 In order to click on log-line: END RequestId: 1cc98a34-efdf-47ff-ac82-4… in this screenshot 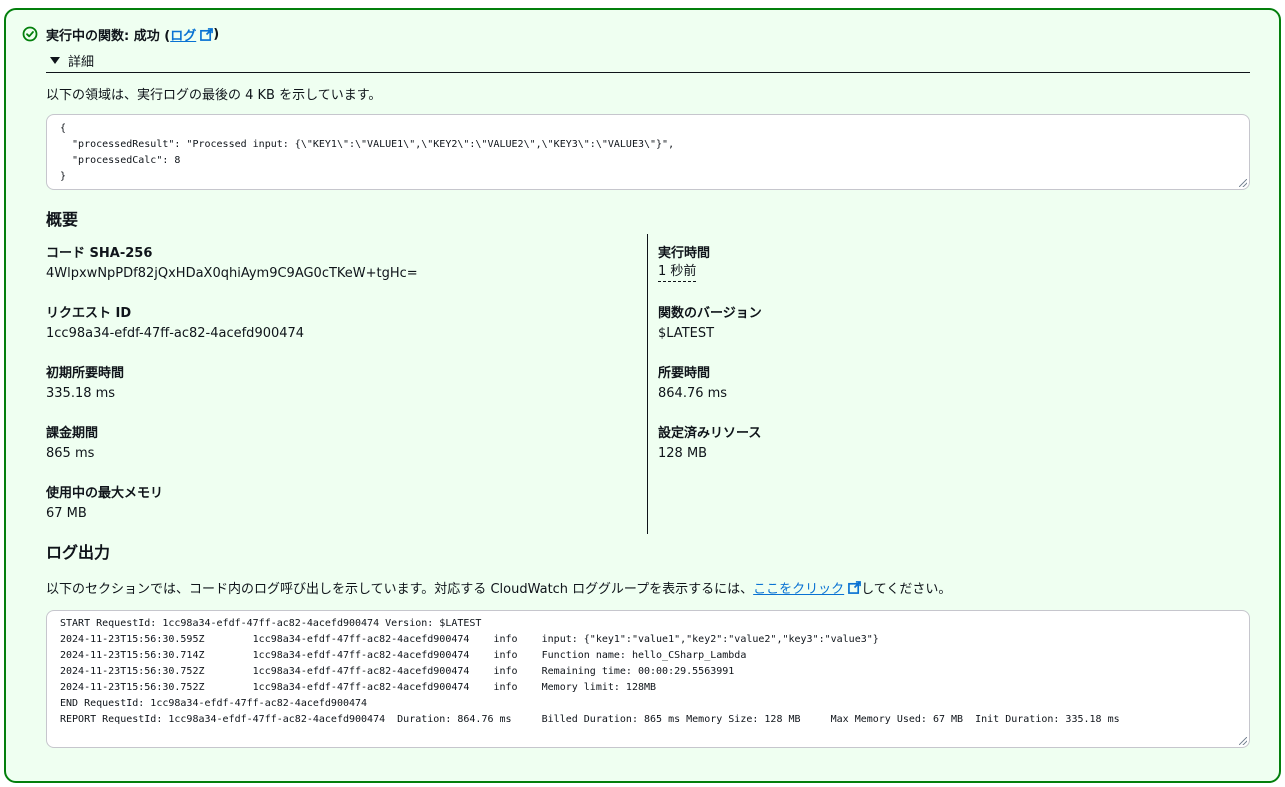, I will do `click(214, 703)`.